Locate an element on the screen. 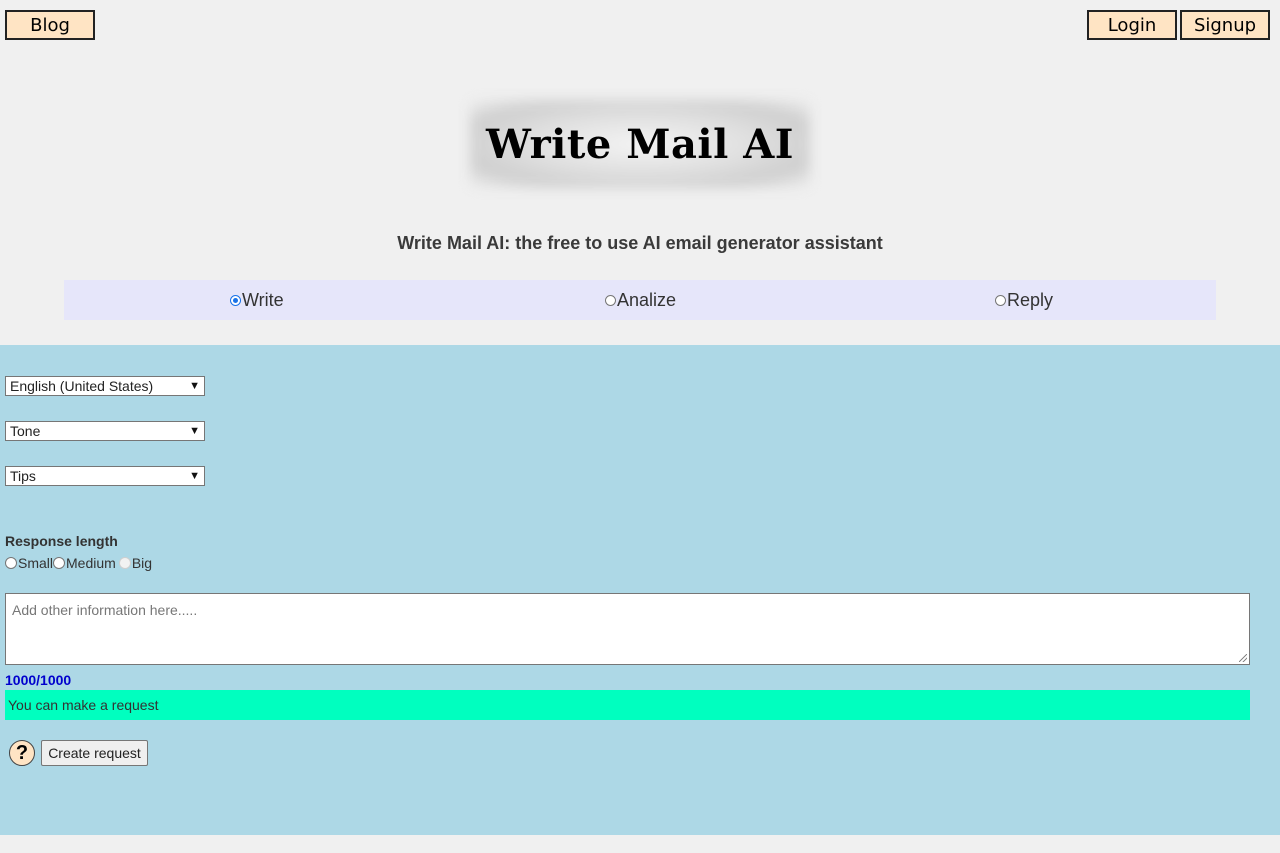 The width and height of the screenshot is (1280, 853). language-select: English (United States) ▼ is located at coordinates (105, 386).